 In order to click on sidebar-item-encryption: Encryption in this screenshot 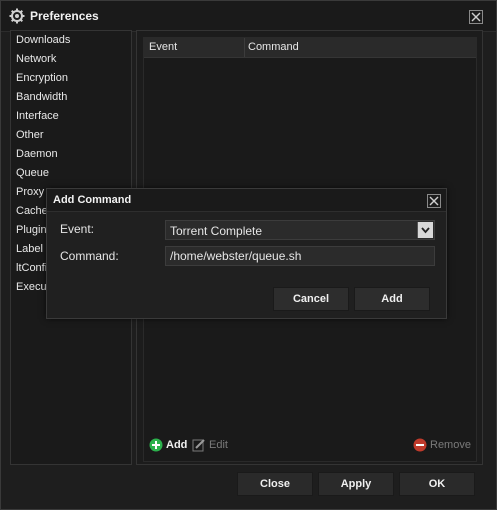, I will do `click(42, 78)`.